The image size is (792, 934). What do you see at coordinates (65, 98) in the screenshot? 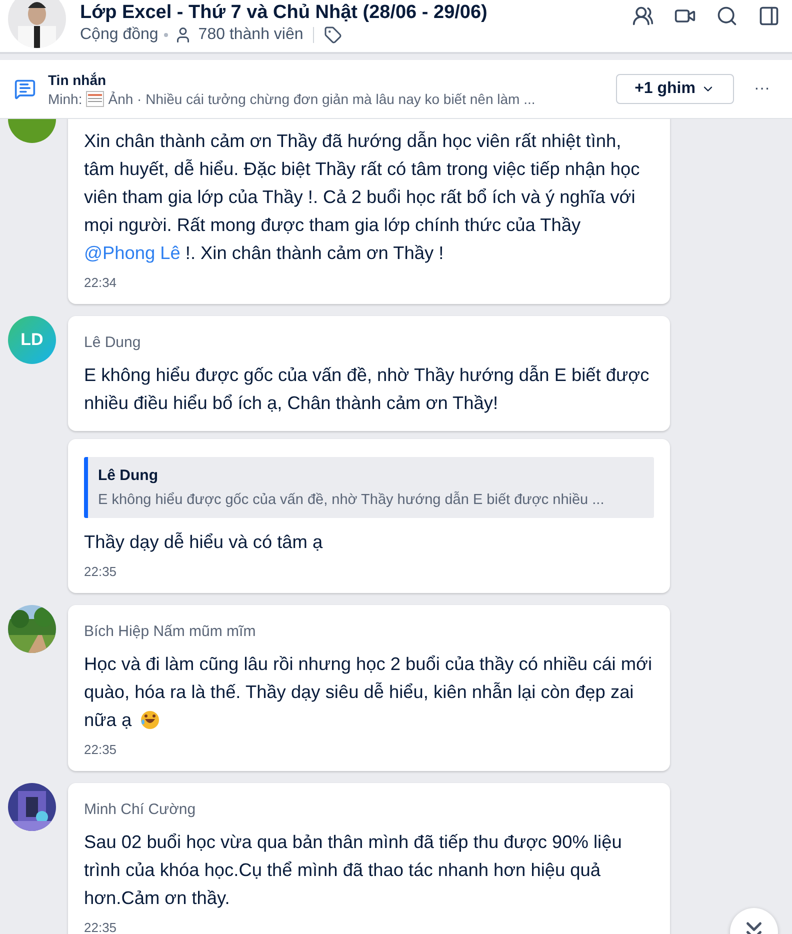
I see `pinned-sender: Minh:` at bounding box center [65, 98].